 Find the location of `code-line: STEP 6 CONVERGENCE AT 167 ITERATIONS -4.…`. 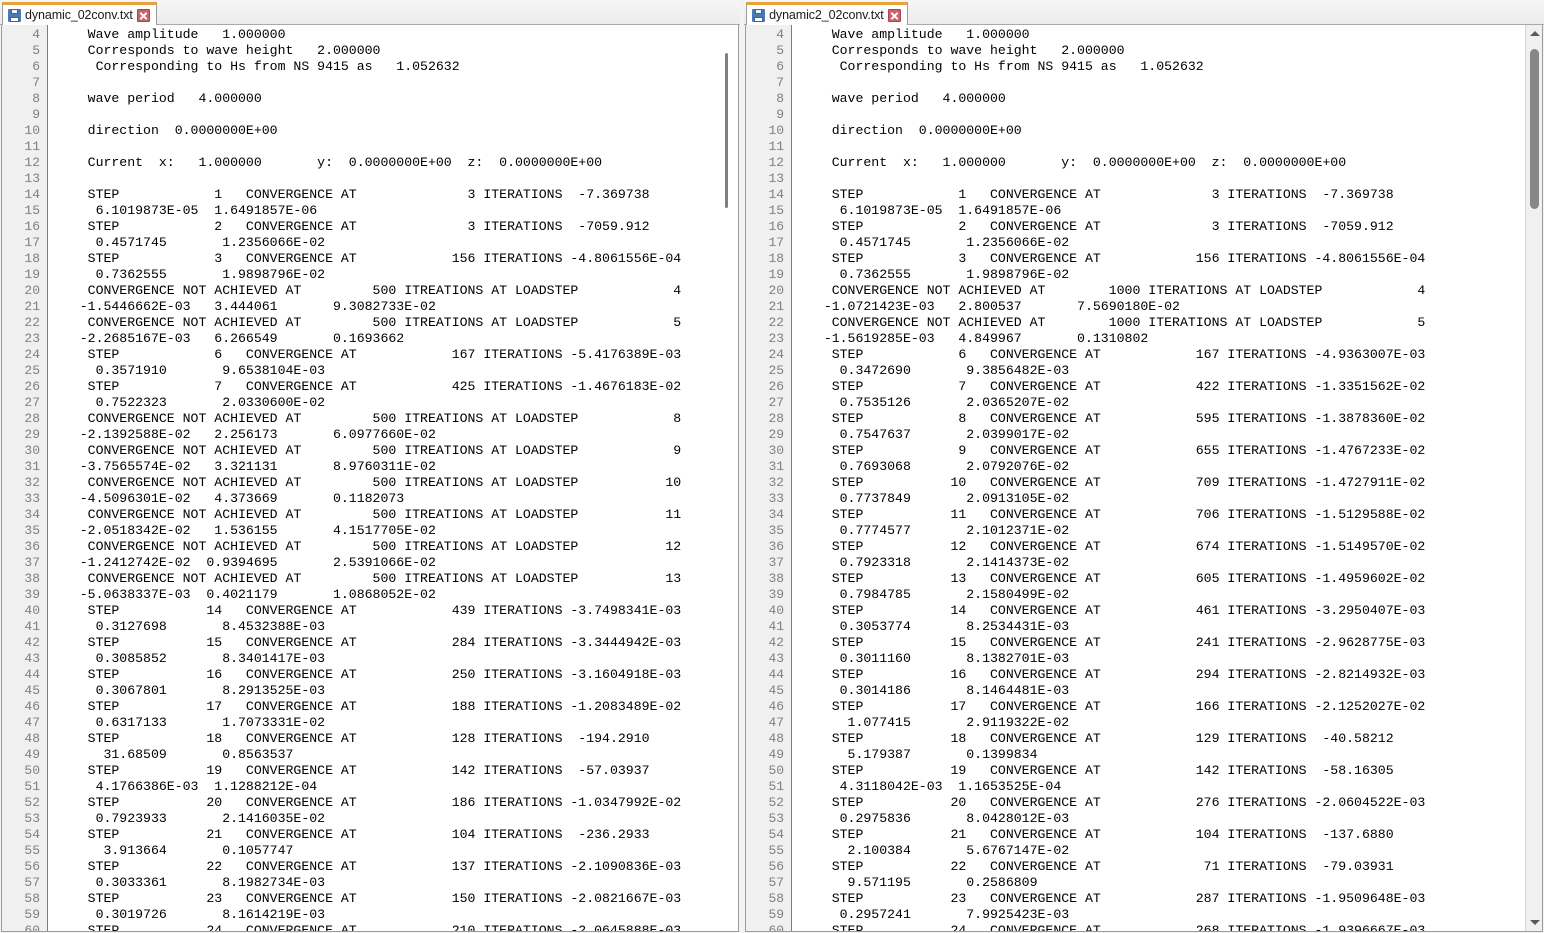

code-line: STEP 6 CONVERGENCE AT 167 ITERATIONS -4.… is located at coordinates (1113, 354).